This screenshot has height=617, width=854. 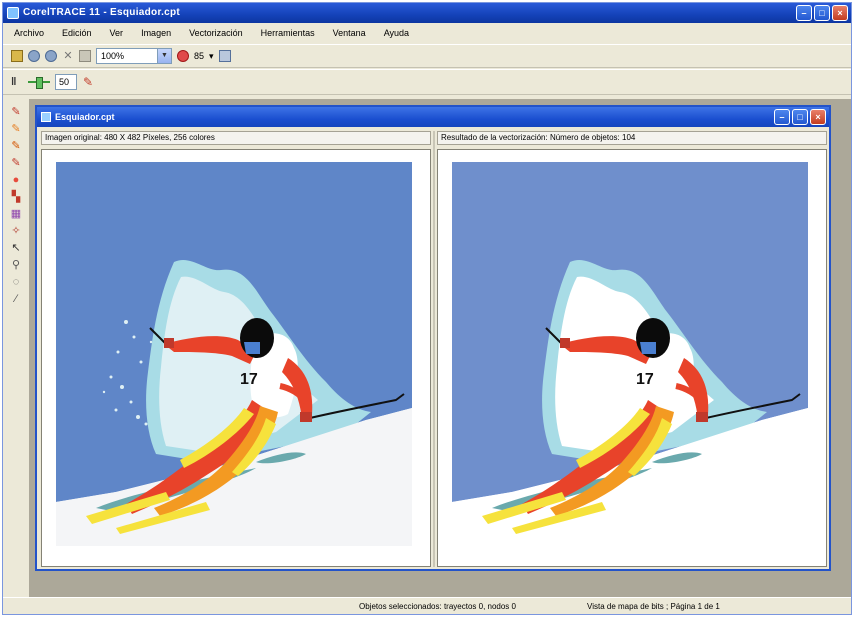 I want to click on doc-maximize-button: □, so click(x=800, y=117).